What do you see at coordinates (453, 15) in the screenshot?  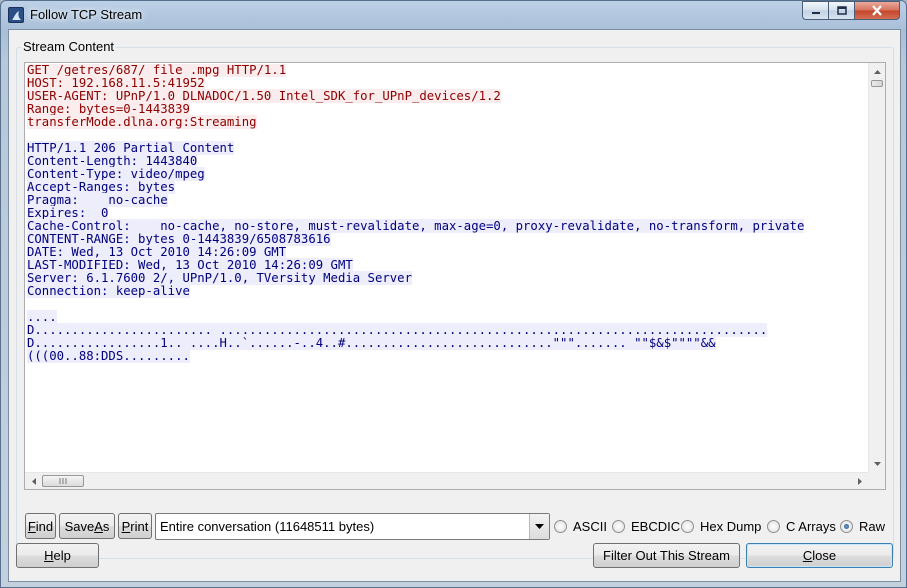 I see `title-bar: Follow TCP Stream` at bounding box center [453, 15].